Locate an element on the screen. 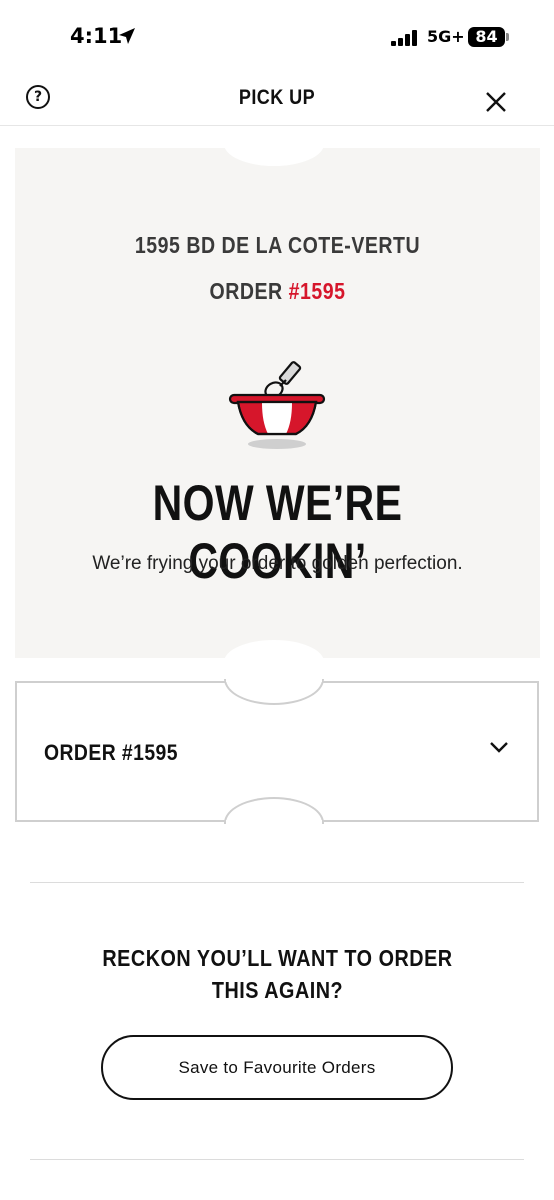  reorder-prompt: RECKON YOU’LL WANT TO ORDER THIS AGAIN? is located at coordinates (278, 974).